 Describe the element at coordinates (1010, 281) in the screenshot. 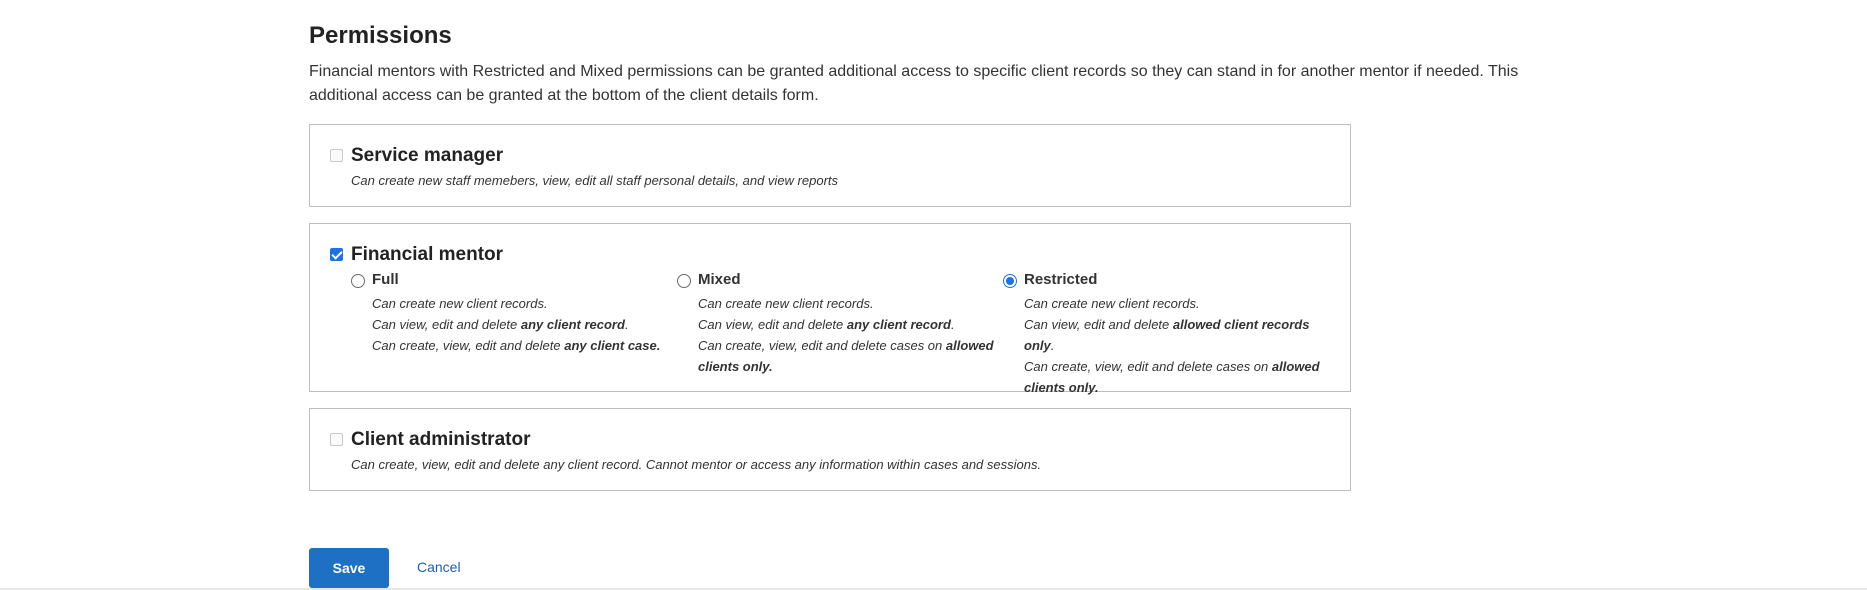

I see `restricted-radio` at that location.